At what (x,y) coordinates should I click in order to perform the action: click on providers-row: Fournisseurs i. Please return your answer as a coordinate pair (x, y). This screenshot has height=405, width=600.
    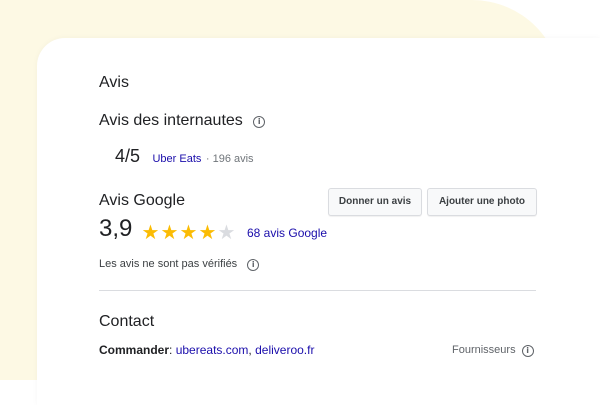
    Looking at the image, I should click on (493, 350).